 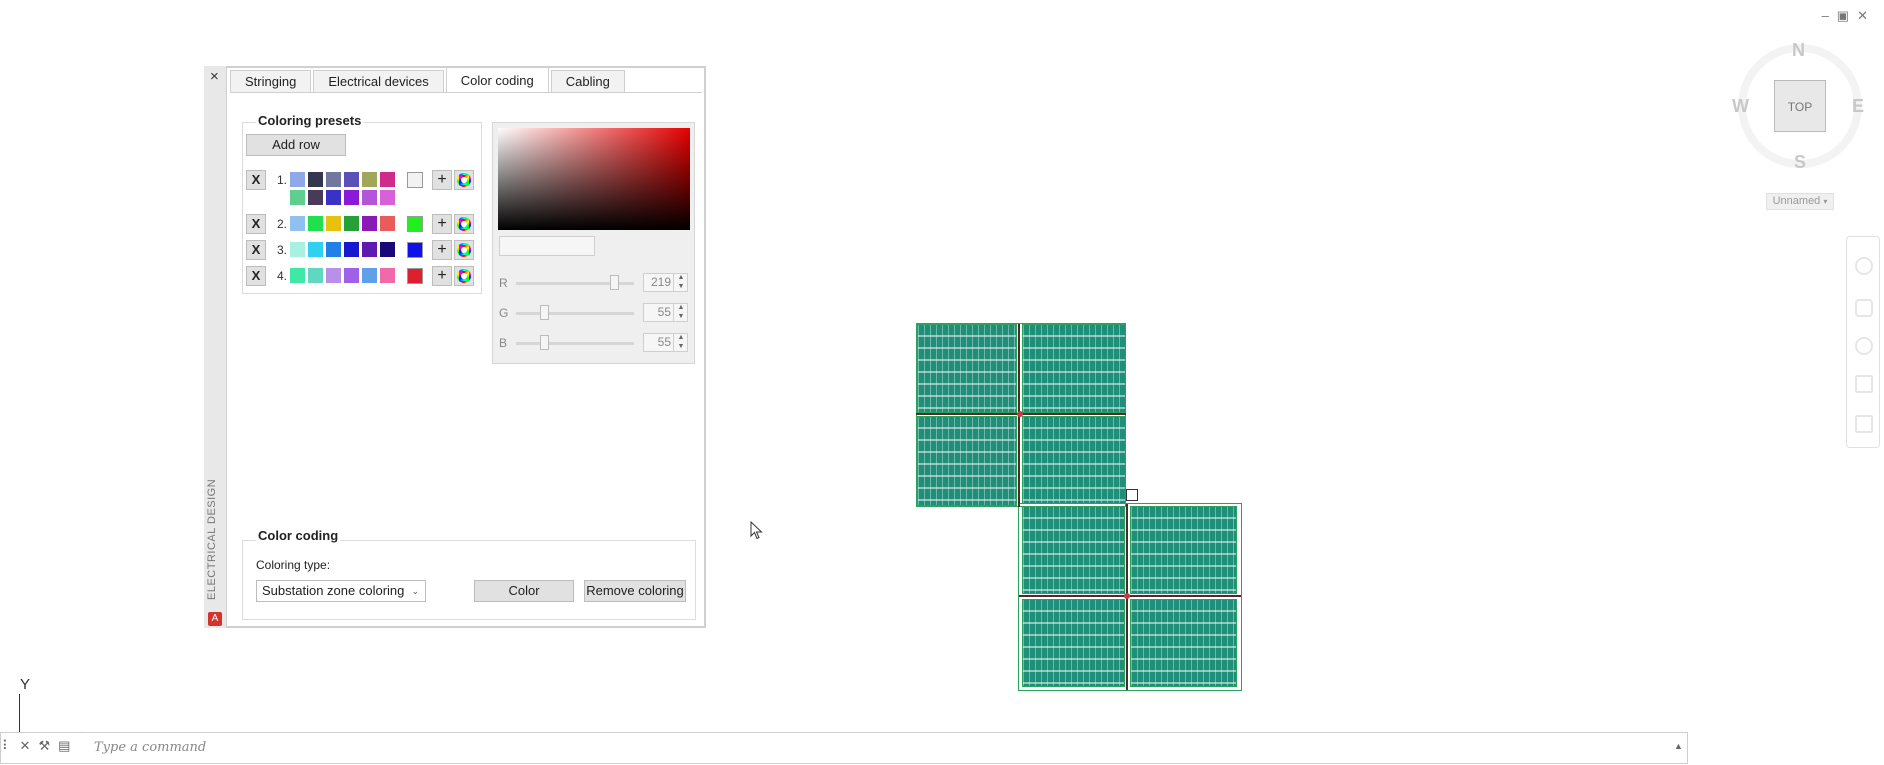 What do you see at coordinates (844, 748) in the screenshot?
I see `command-line` at bounding box center [844, 748].